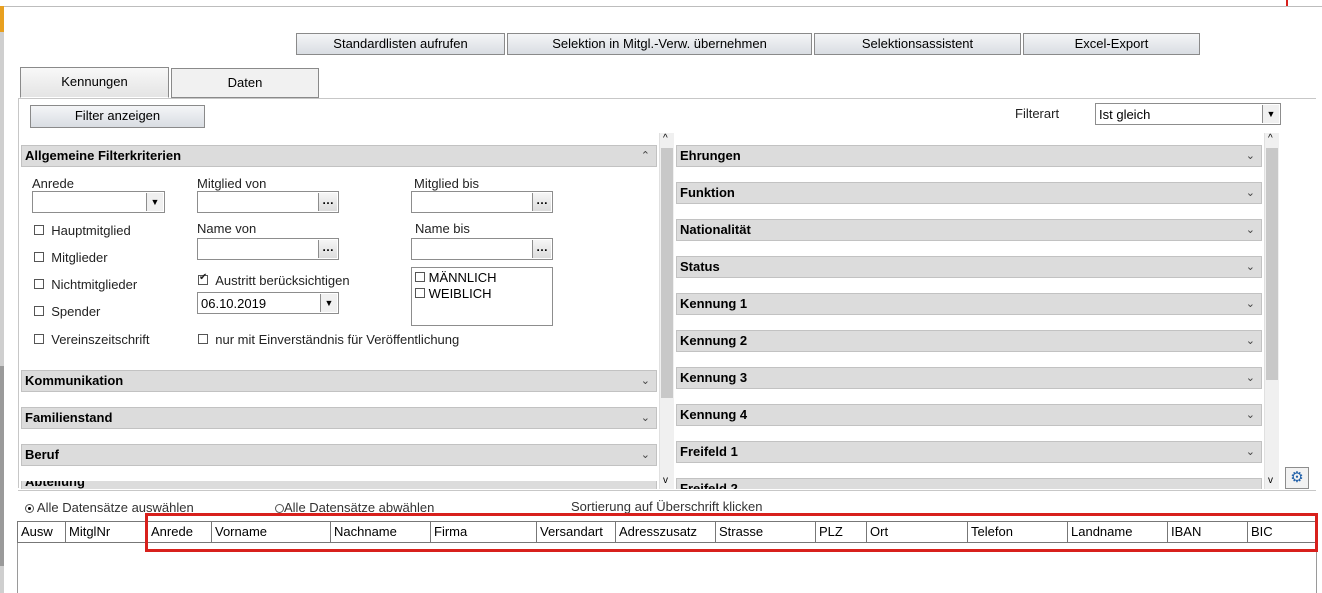 The height and width of the screenshot is (593, 1322). I want to click on section-kennung-3: Kennung 3 ⌄, so click(969, 378).